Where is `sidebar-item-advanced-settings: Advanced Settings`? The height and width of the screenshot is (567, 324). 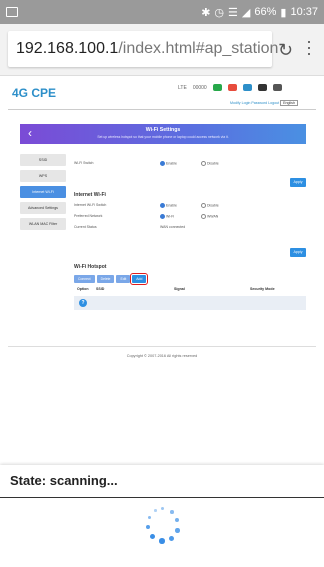
sidebar-item-advanced-settings: Advanced Settings is located at coordinates (43, 208).